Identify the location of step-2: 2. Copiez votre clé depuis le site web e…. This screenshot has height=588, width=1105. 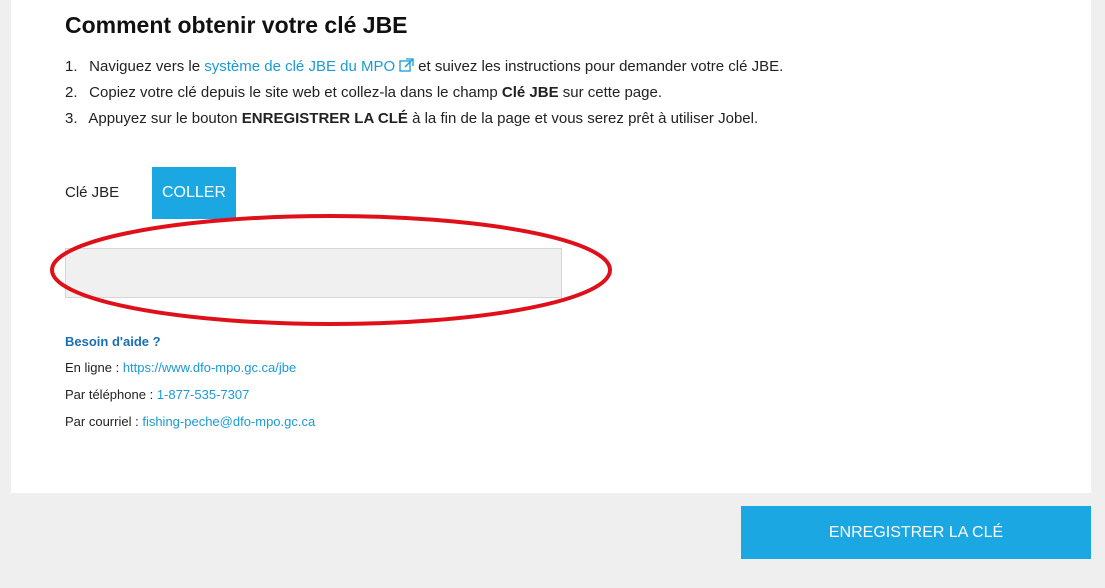
(424, 96).